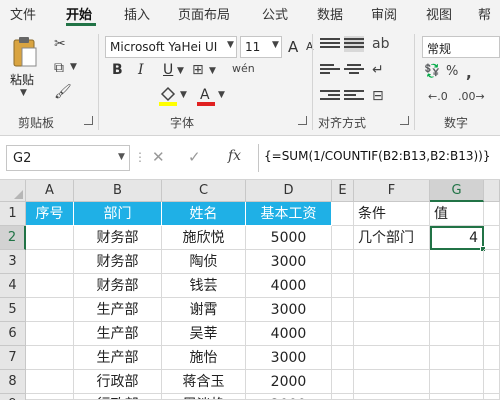 This screenshot has height=400, width=500. Describe the element at coordinates (343, 191) in the screenshot. I see `column-header-e: E` at that location.